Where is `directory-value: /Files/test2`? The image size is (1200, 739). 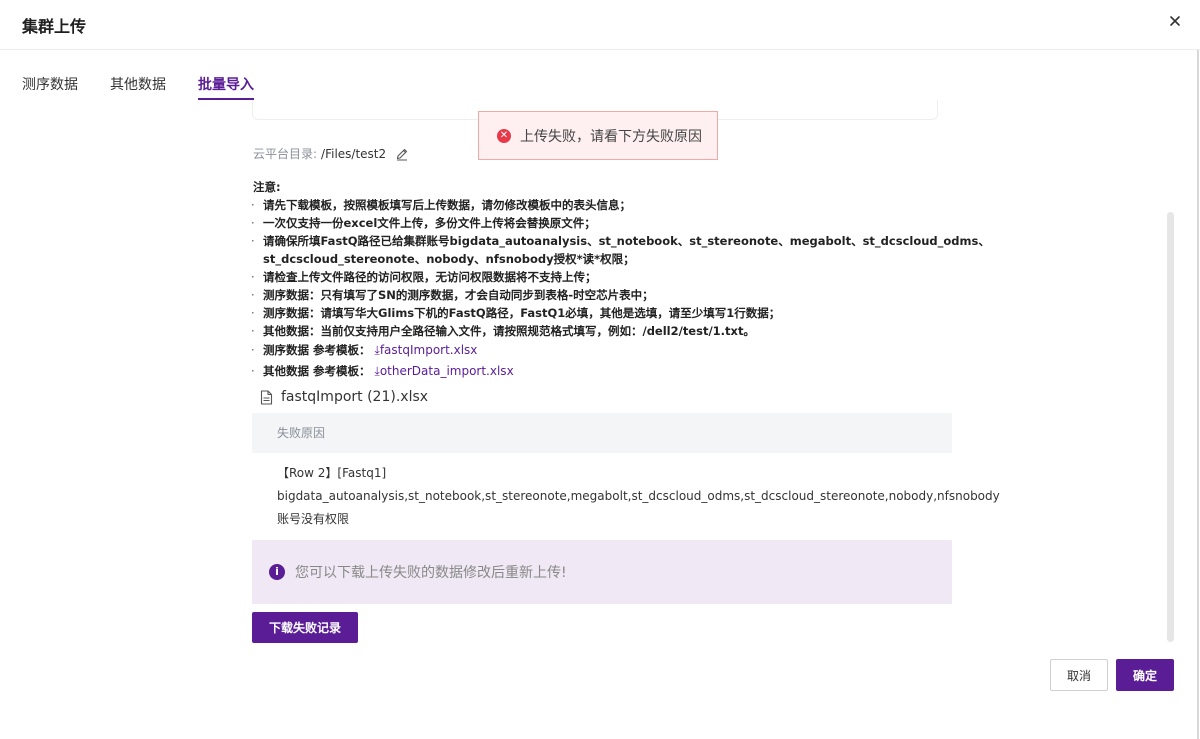
directory-value: /Files/test2 is located at coordinates (354, 153).